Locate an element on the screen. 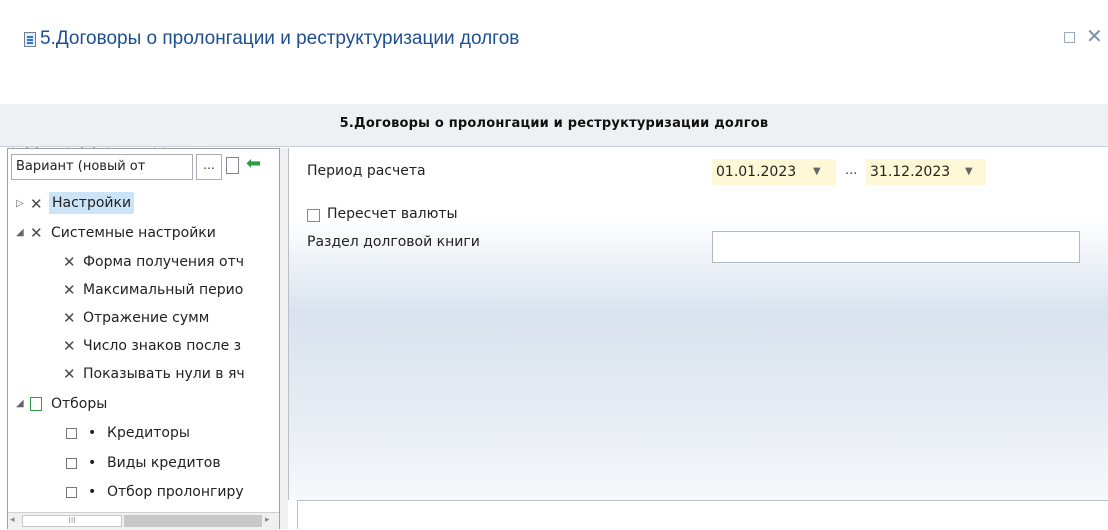 This screenshot has height=530, width=1108. tree-leaf-label: Число знаков после з is located at coordinates (162, 346).